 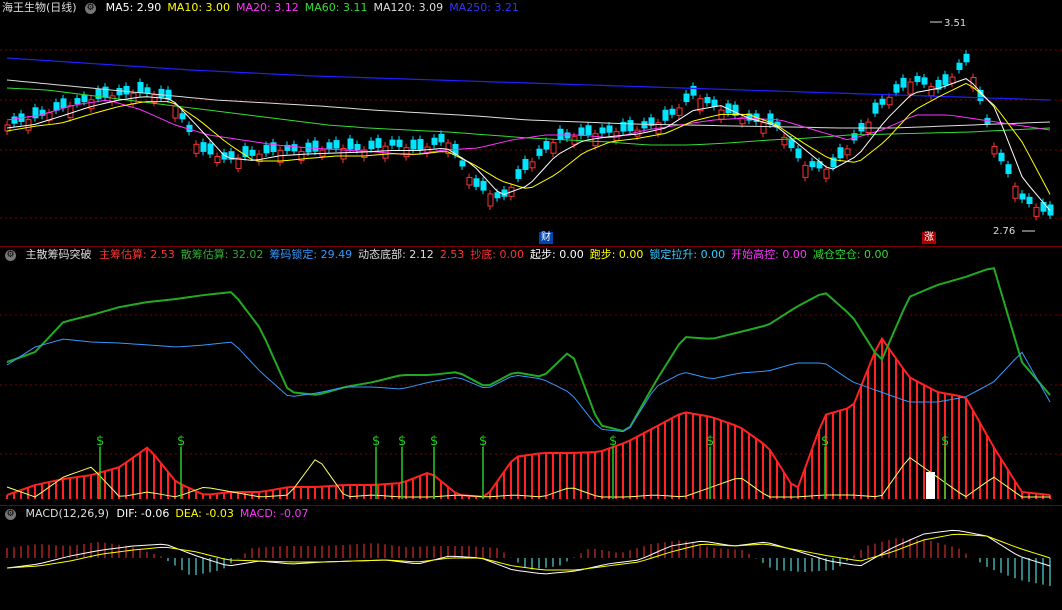 I want to click on legend-item: MACD: -0.07, so click(x=274, y=513).